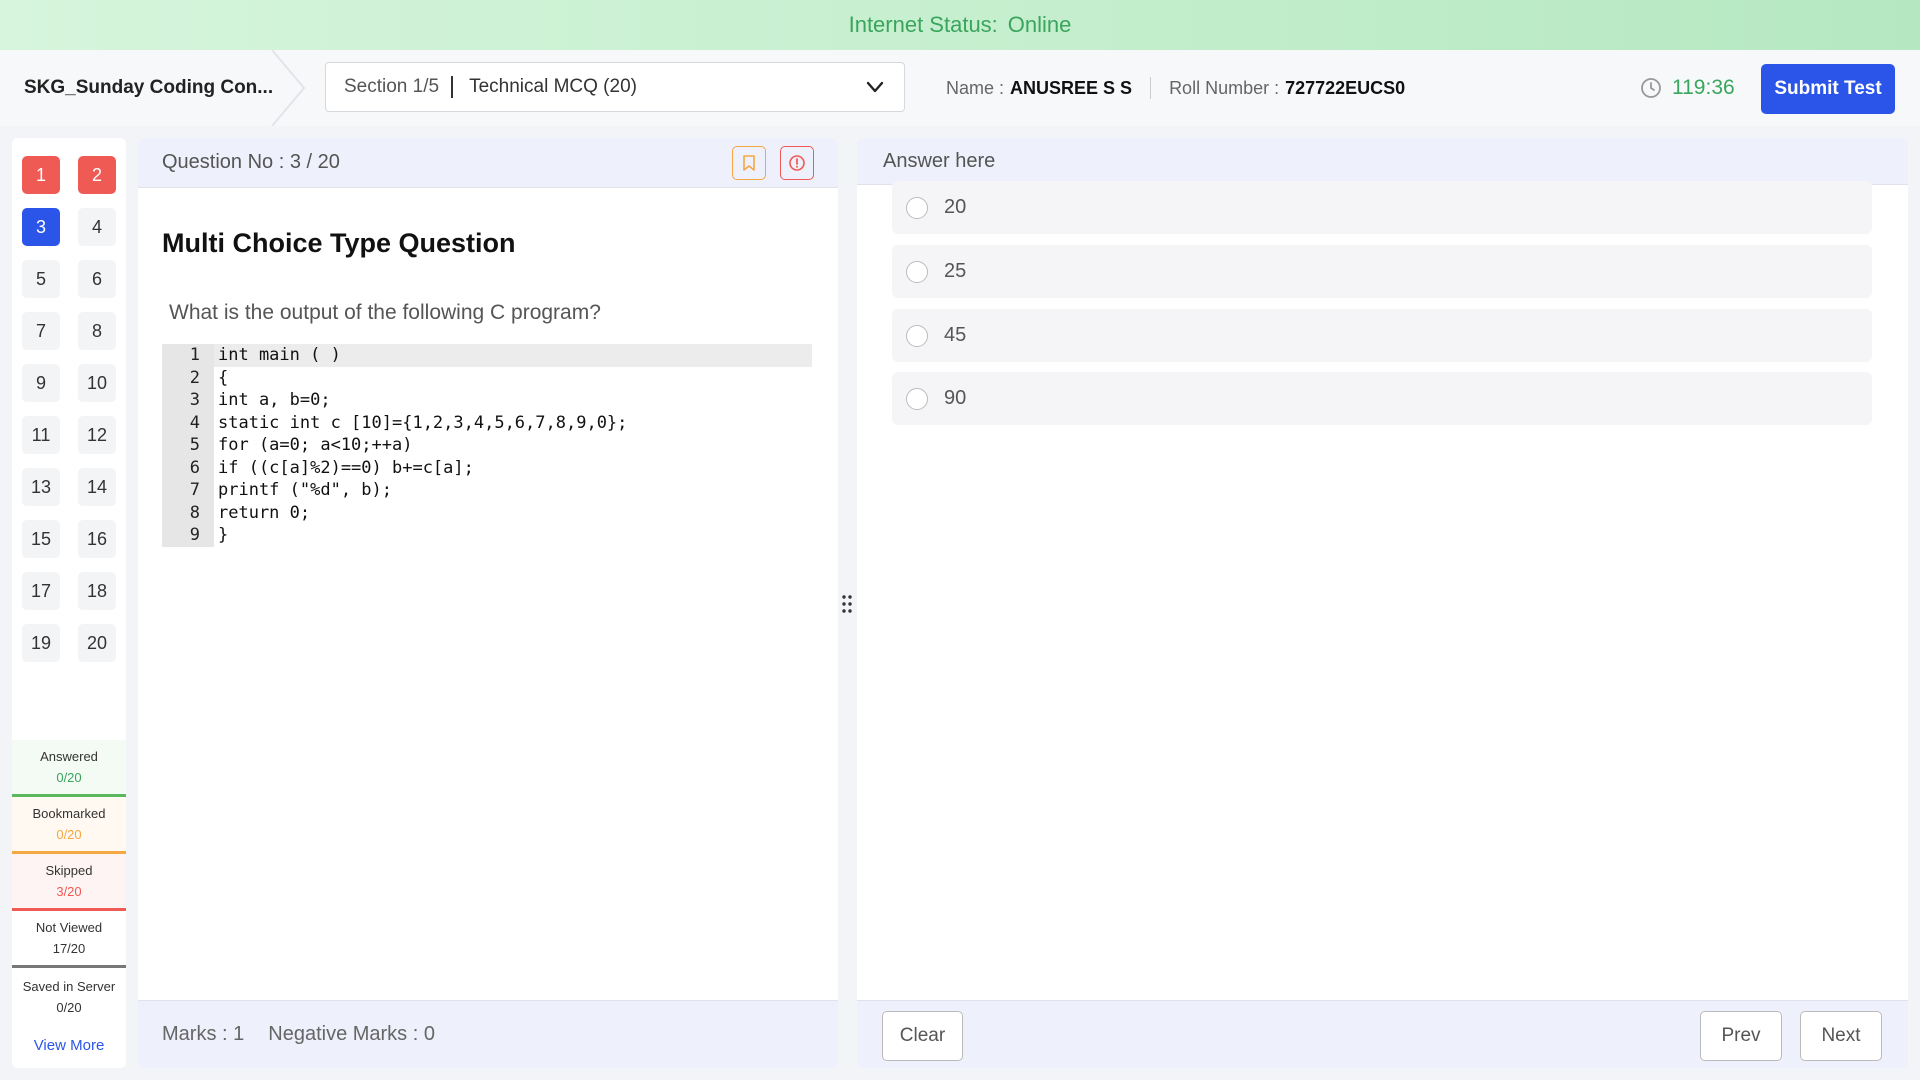 Image resolution: width=1920 pixels, height=1080 pixels. Describe the element at coordinates (955, 398) in the screenshot. I see `answer-option-label: 90` at that location.